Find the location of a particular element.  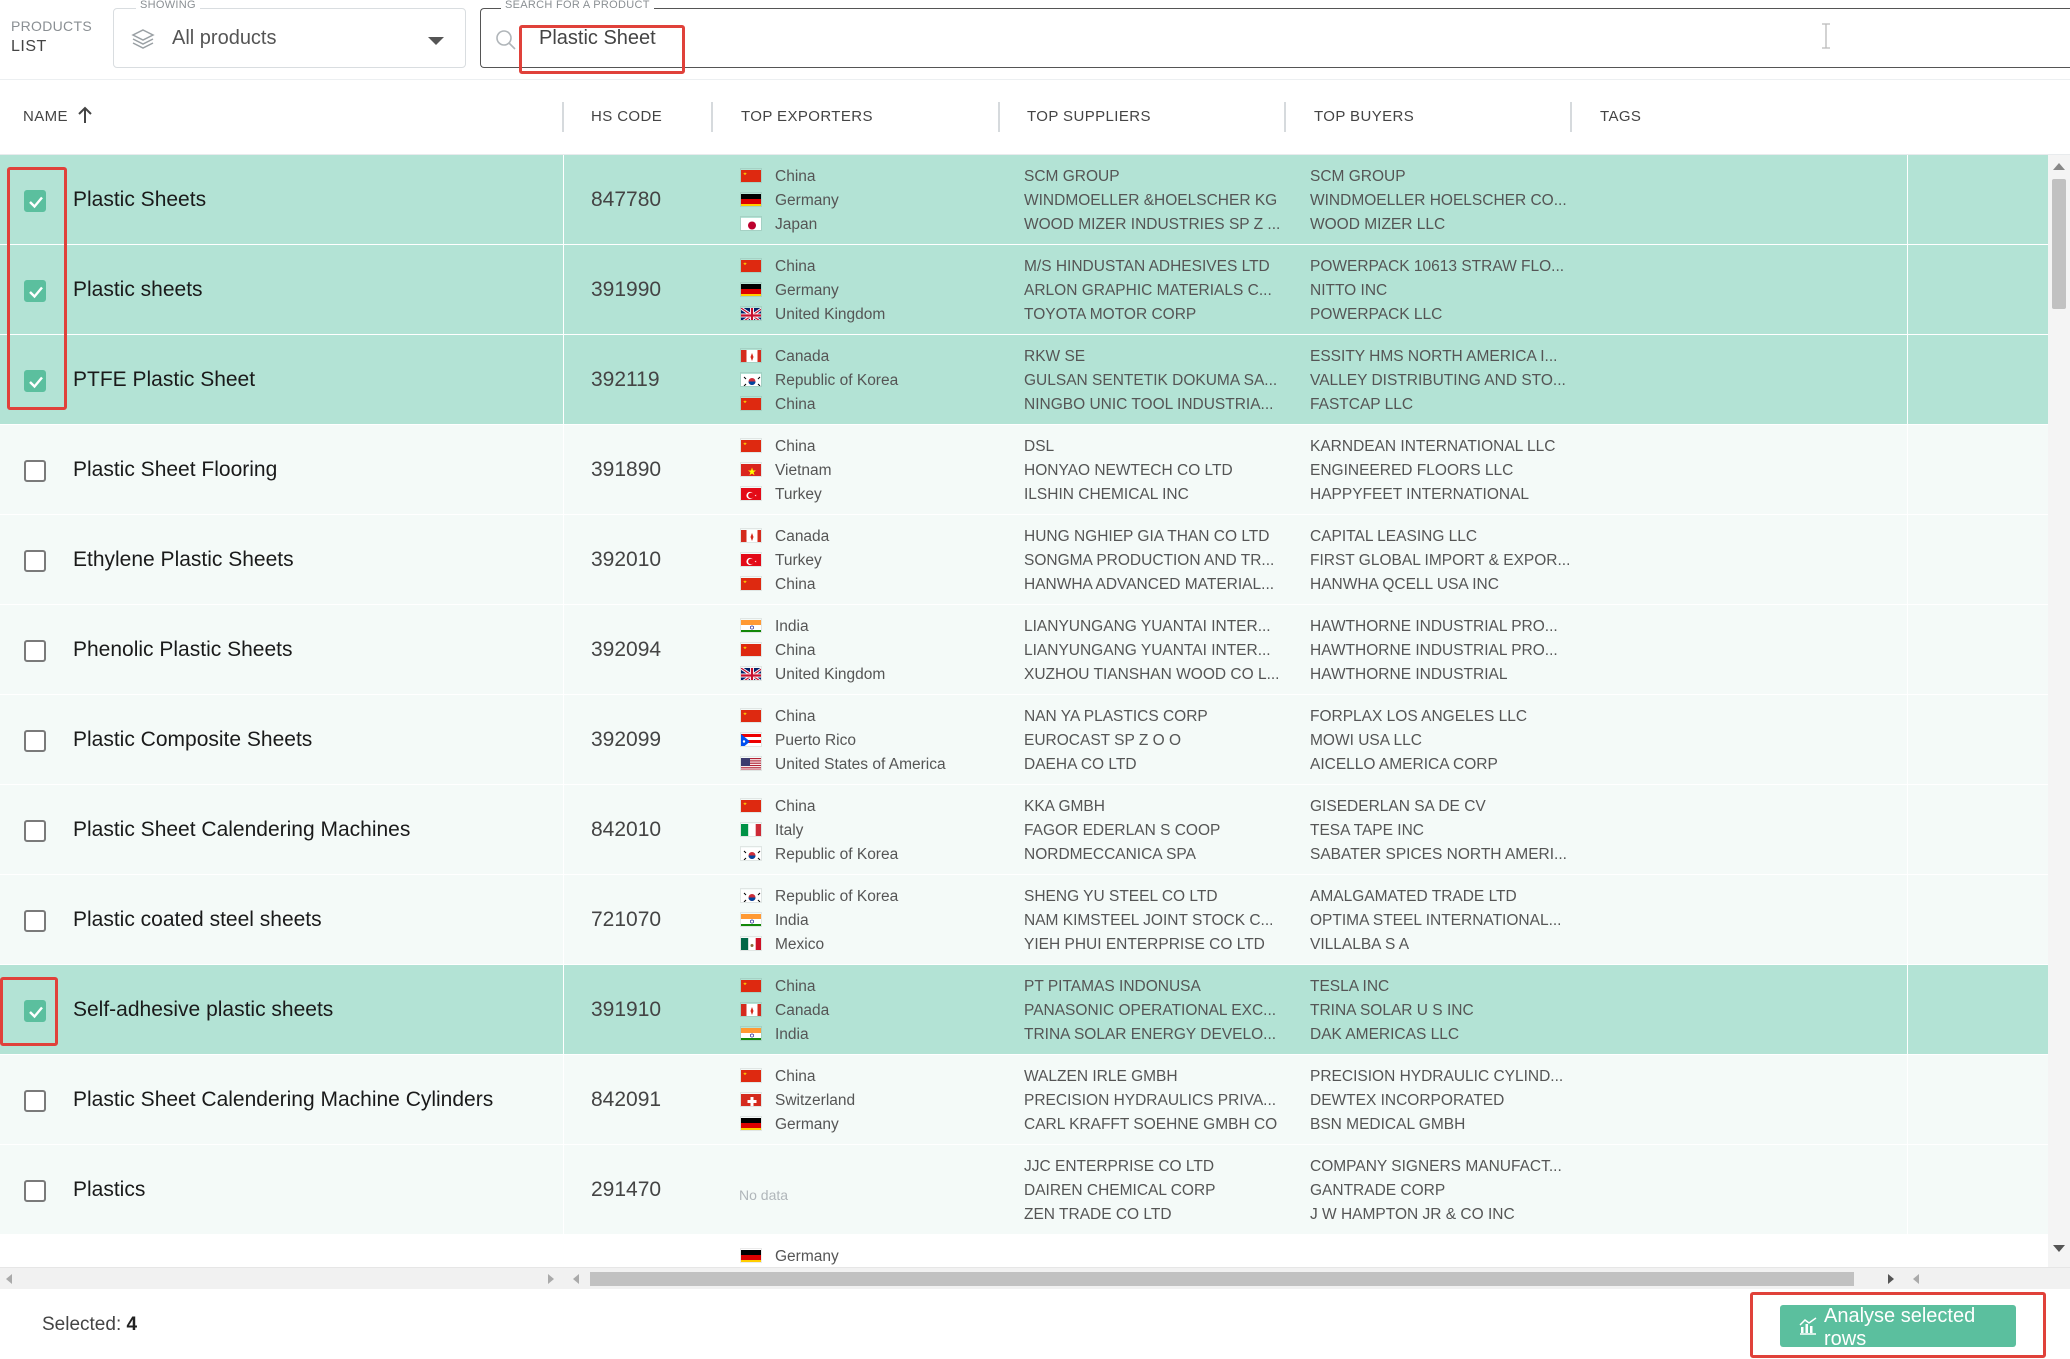

supplier-item: HONYAO NEWTECH CO LTD is located at coordinates (1117, 471).